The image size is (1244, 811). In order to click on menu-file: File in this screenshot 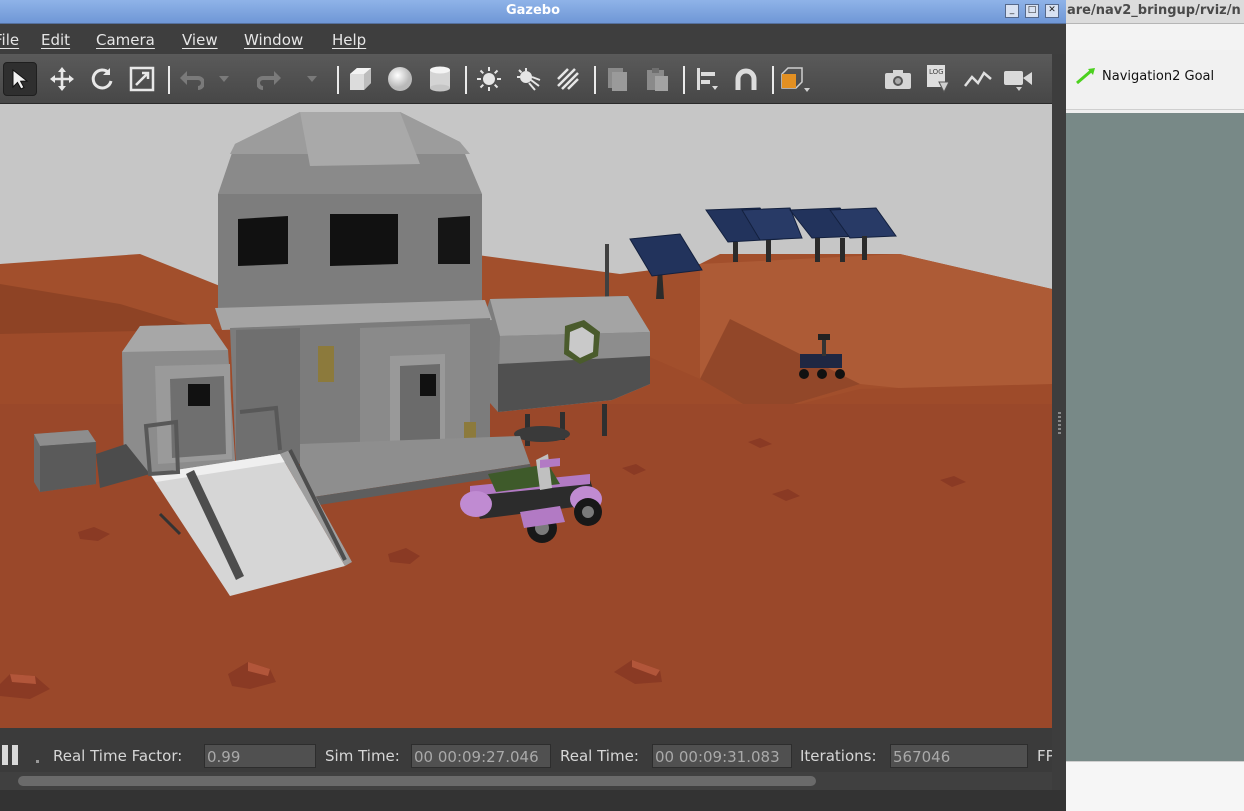, I will do `click(9, 40)`.